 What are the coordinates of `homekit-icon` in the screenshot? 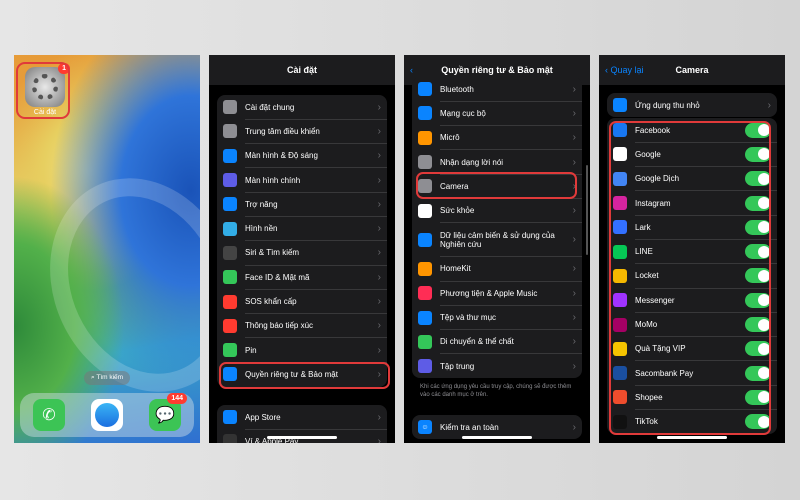 It's located at (425, 268).